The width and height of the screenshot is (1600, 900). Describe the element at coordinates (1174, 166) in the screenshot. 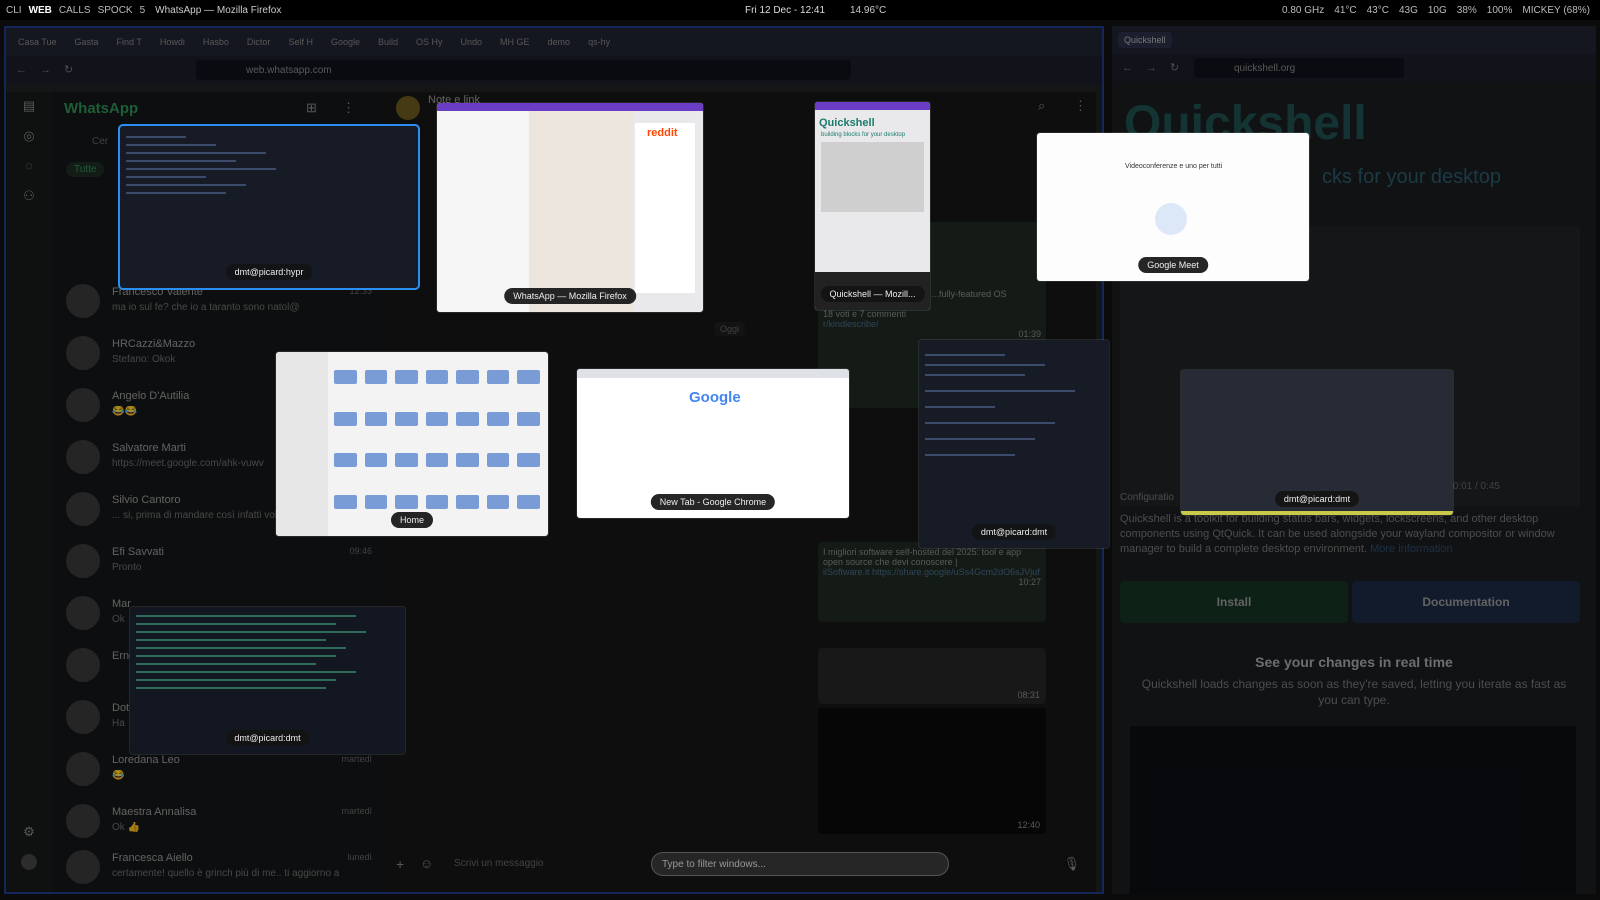

I see `meet-heading: Videoconferenze e uno per tutti` at that location.